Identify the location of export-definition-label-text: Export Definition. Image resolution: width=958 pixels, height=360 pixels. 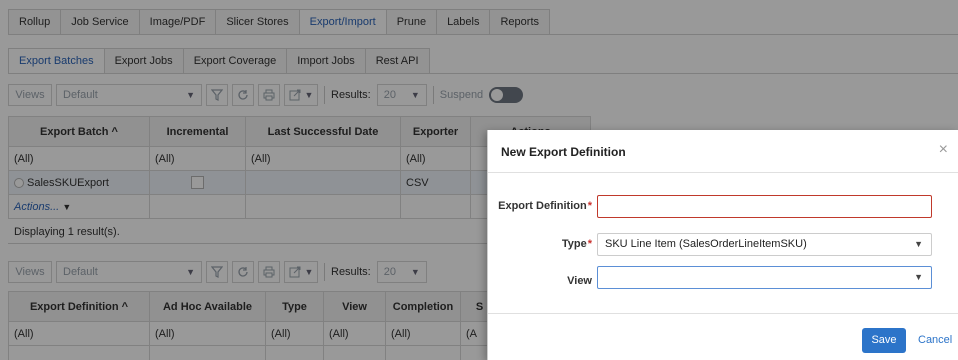
(542, 206).